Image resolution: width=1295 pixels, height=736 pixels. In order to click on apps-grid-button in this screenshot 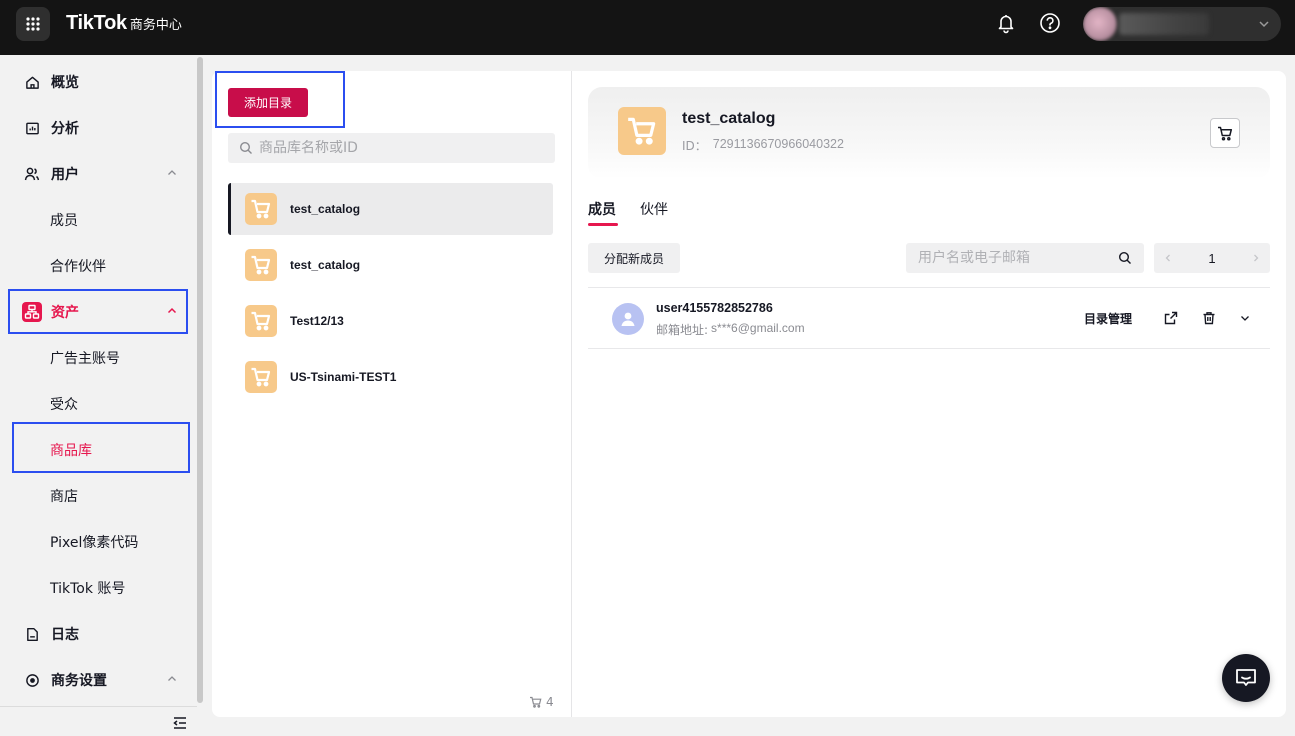, I will do `click(33, 24)`.